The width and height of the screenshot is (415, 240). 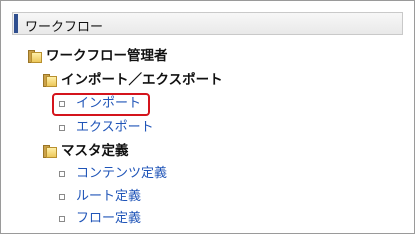 I want to click on tree-node-label: マスタ定義, so click(x=95, y=151).